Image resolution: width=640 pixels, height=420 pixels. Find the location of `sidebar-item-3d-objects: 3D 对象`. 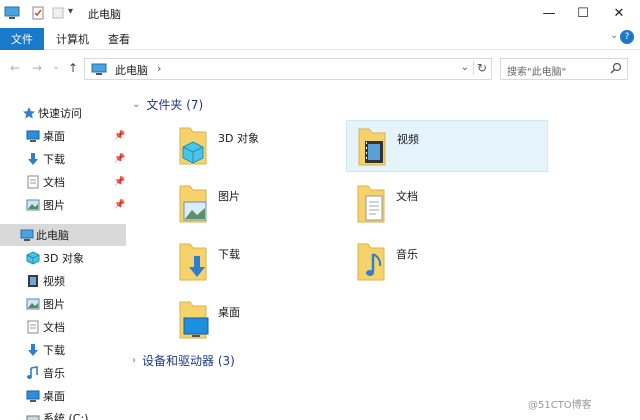

sidebar-item-3d-objects: 3D 对象 is located at coordinates (63, 258).